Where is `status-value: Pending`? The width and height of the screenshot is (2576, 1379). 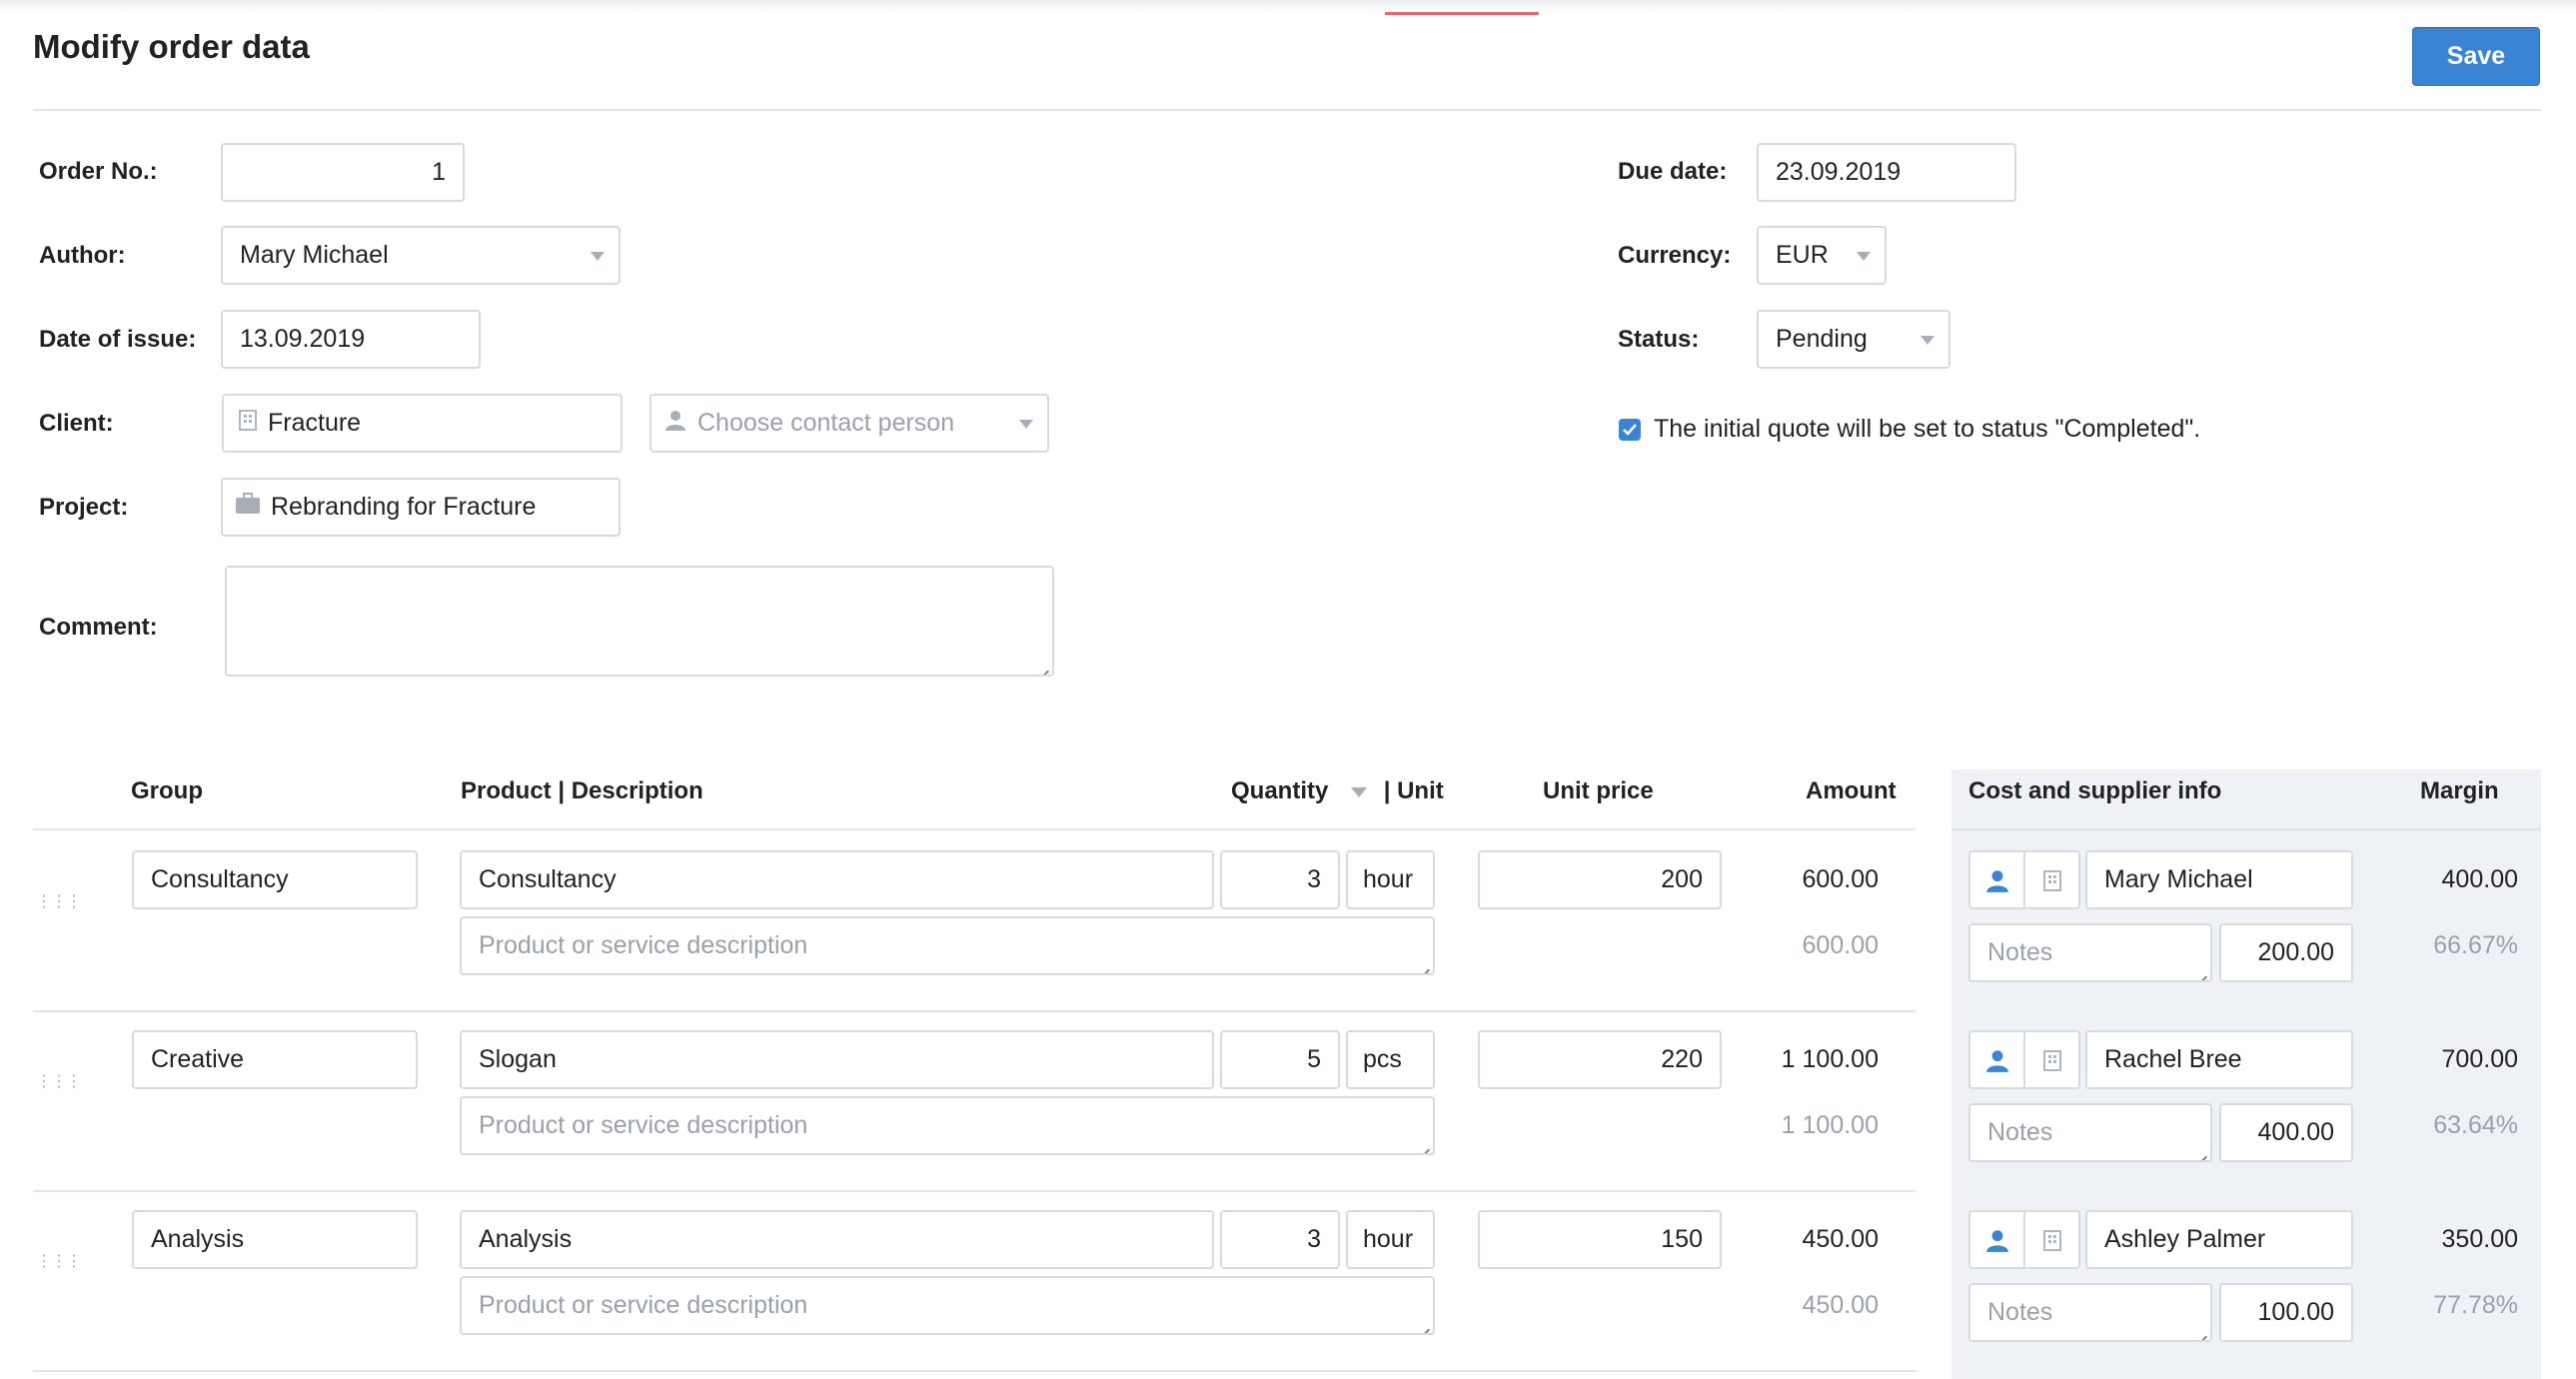
status-value: Pending is located at coordinates (1822, 339).